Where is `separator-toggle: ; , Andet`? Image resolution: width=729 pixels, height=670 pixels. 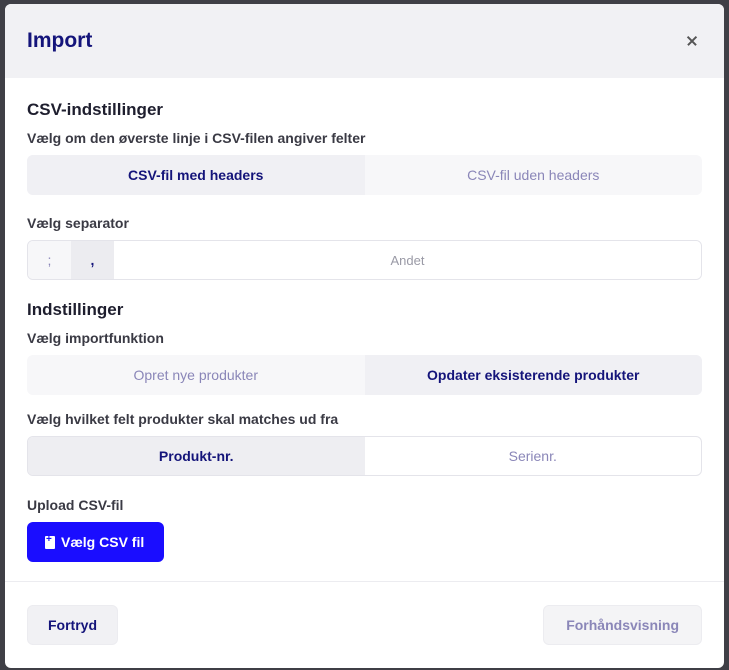
separator-toggle: ; , Andet is located at coordinates (364, 260).